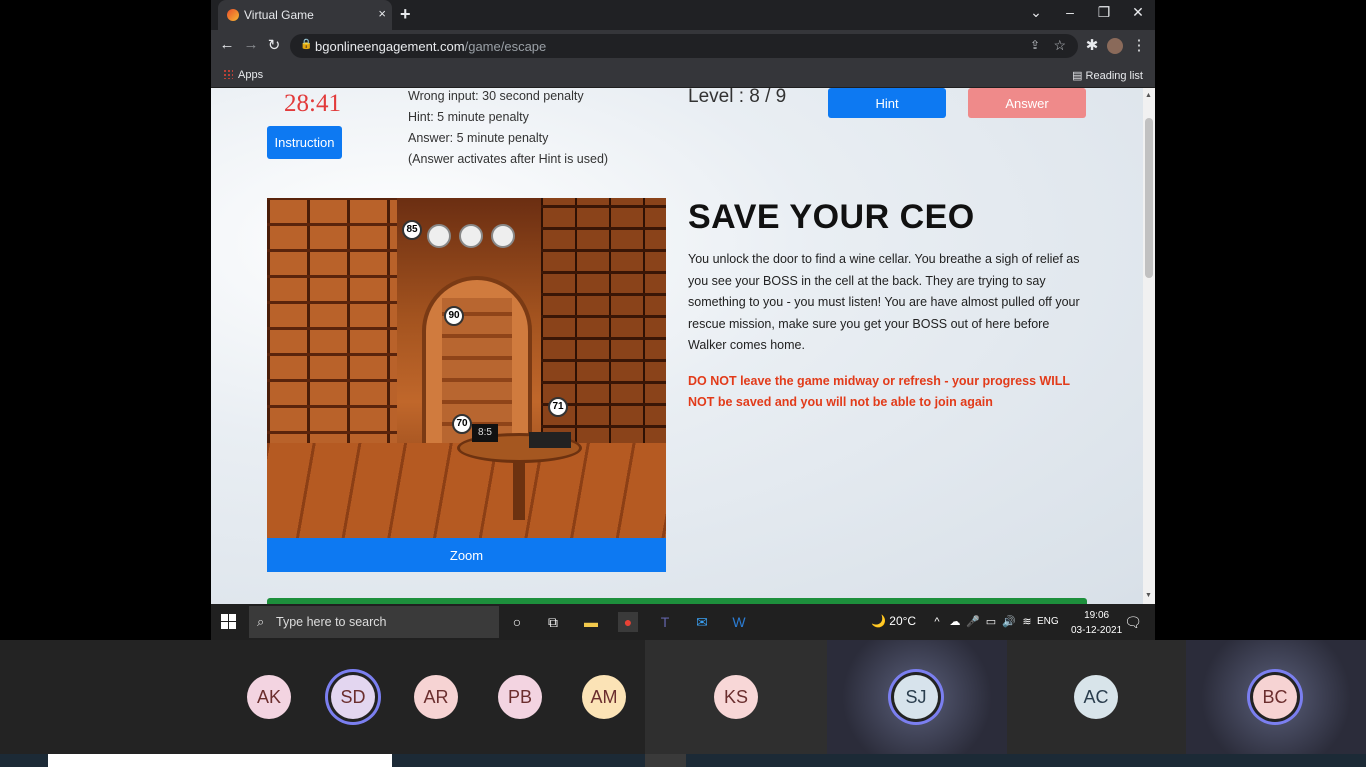  Describe the element at coordinates (233, 15) in the screenshot. I see `tab-favicon-icon` at that location.